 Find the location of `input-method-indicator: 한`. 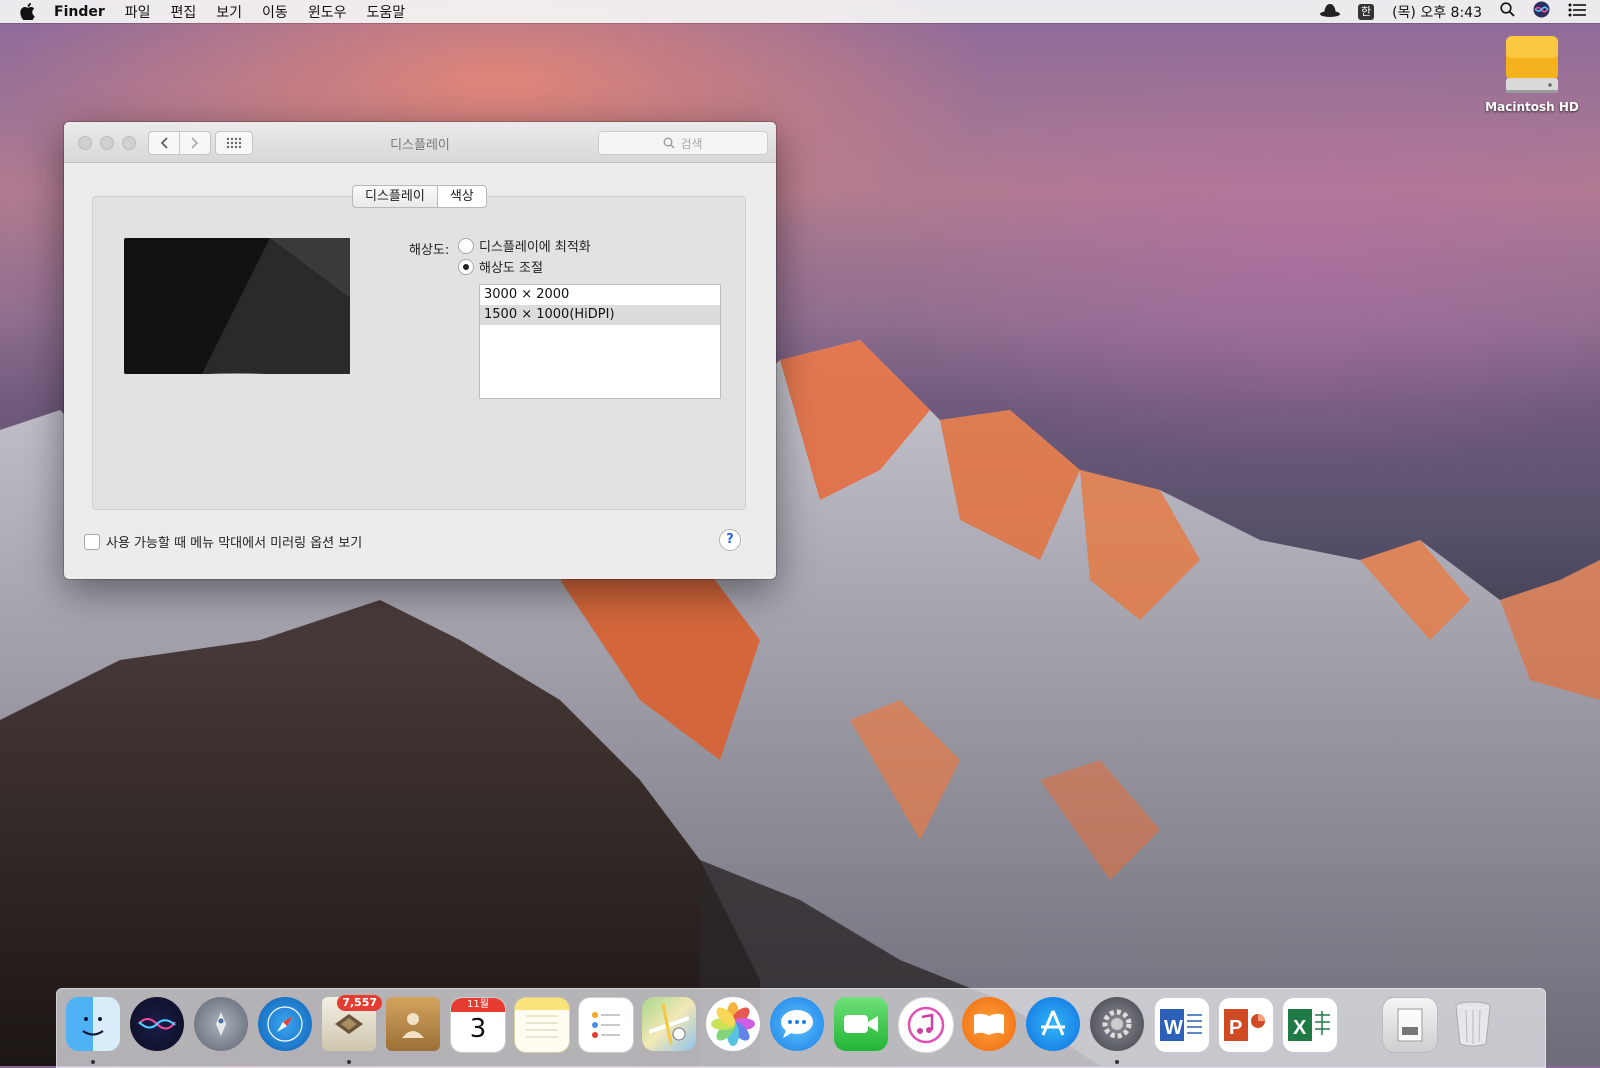

input-method-indicator: 한 is located at coordinates (1366, 11).